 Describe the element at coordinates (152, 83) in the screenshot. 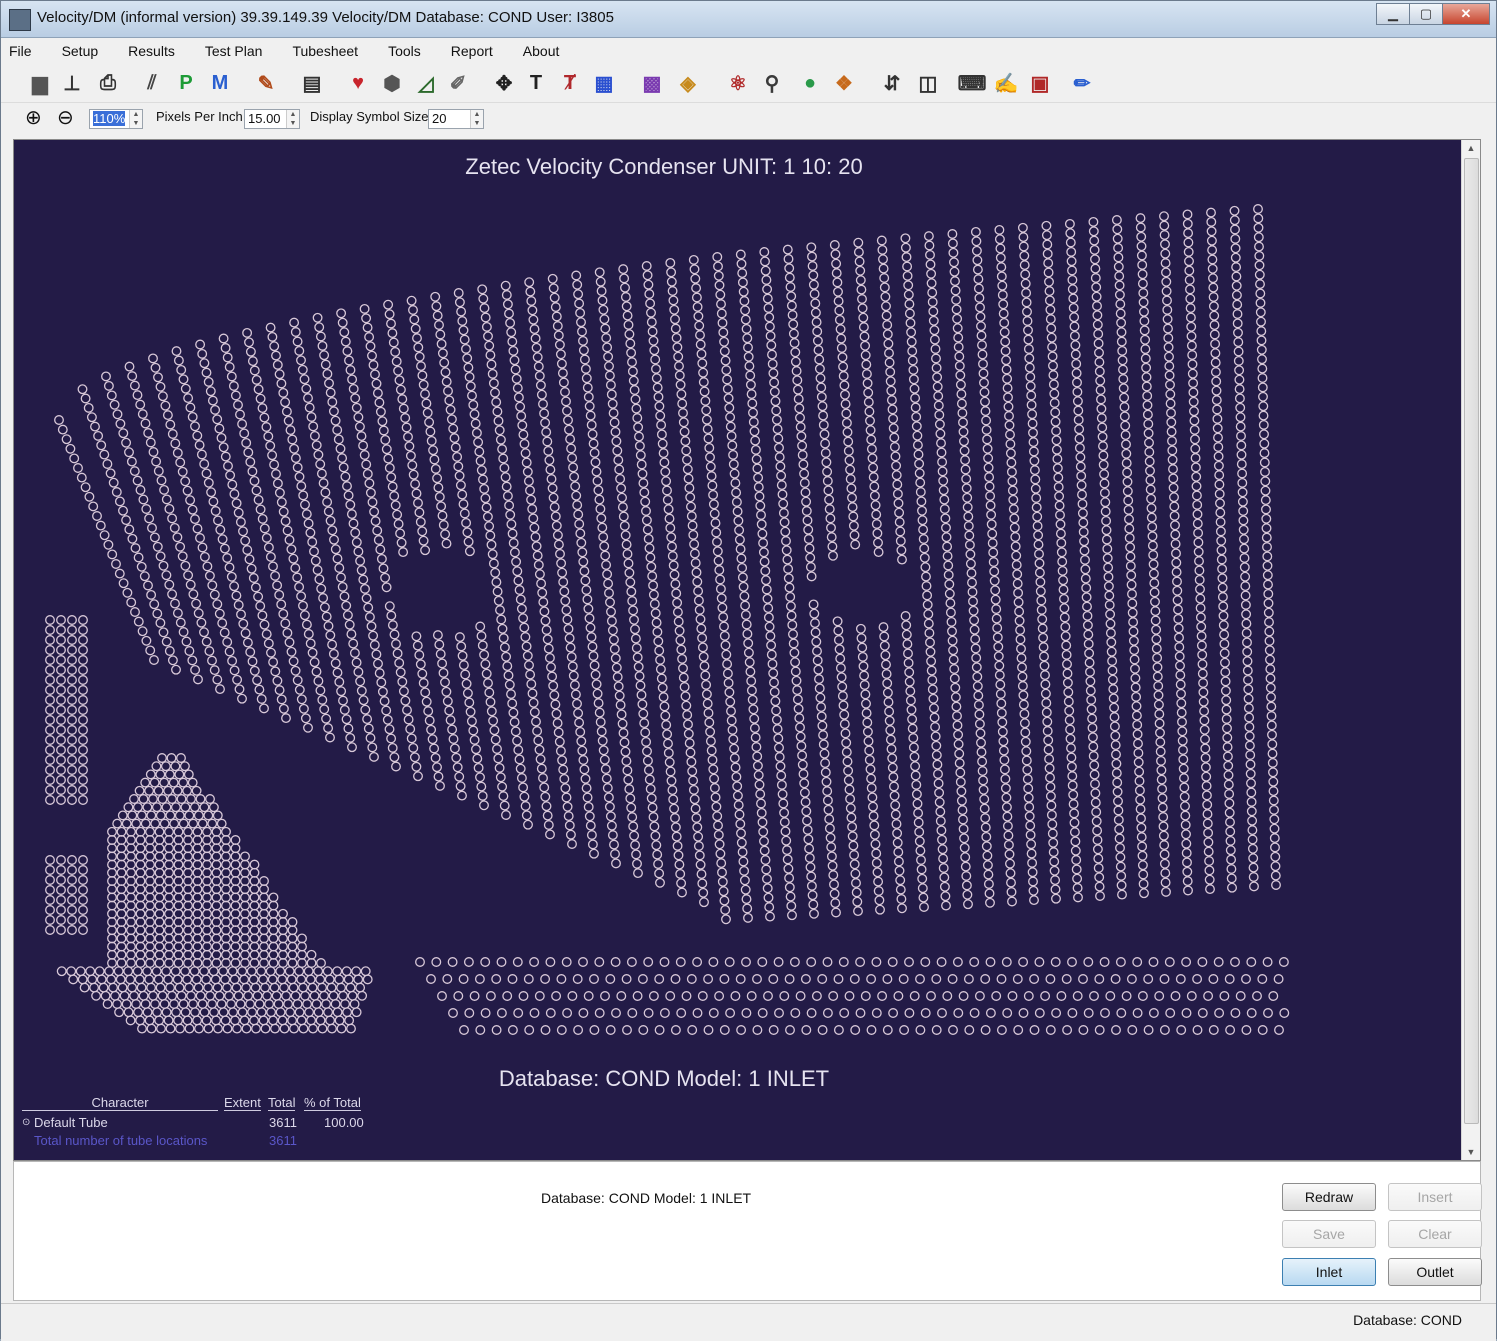

I see `probe-icon: ⫽` at that location.